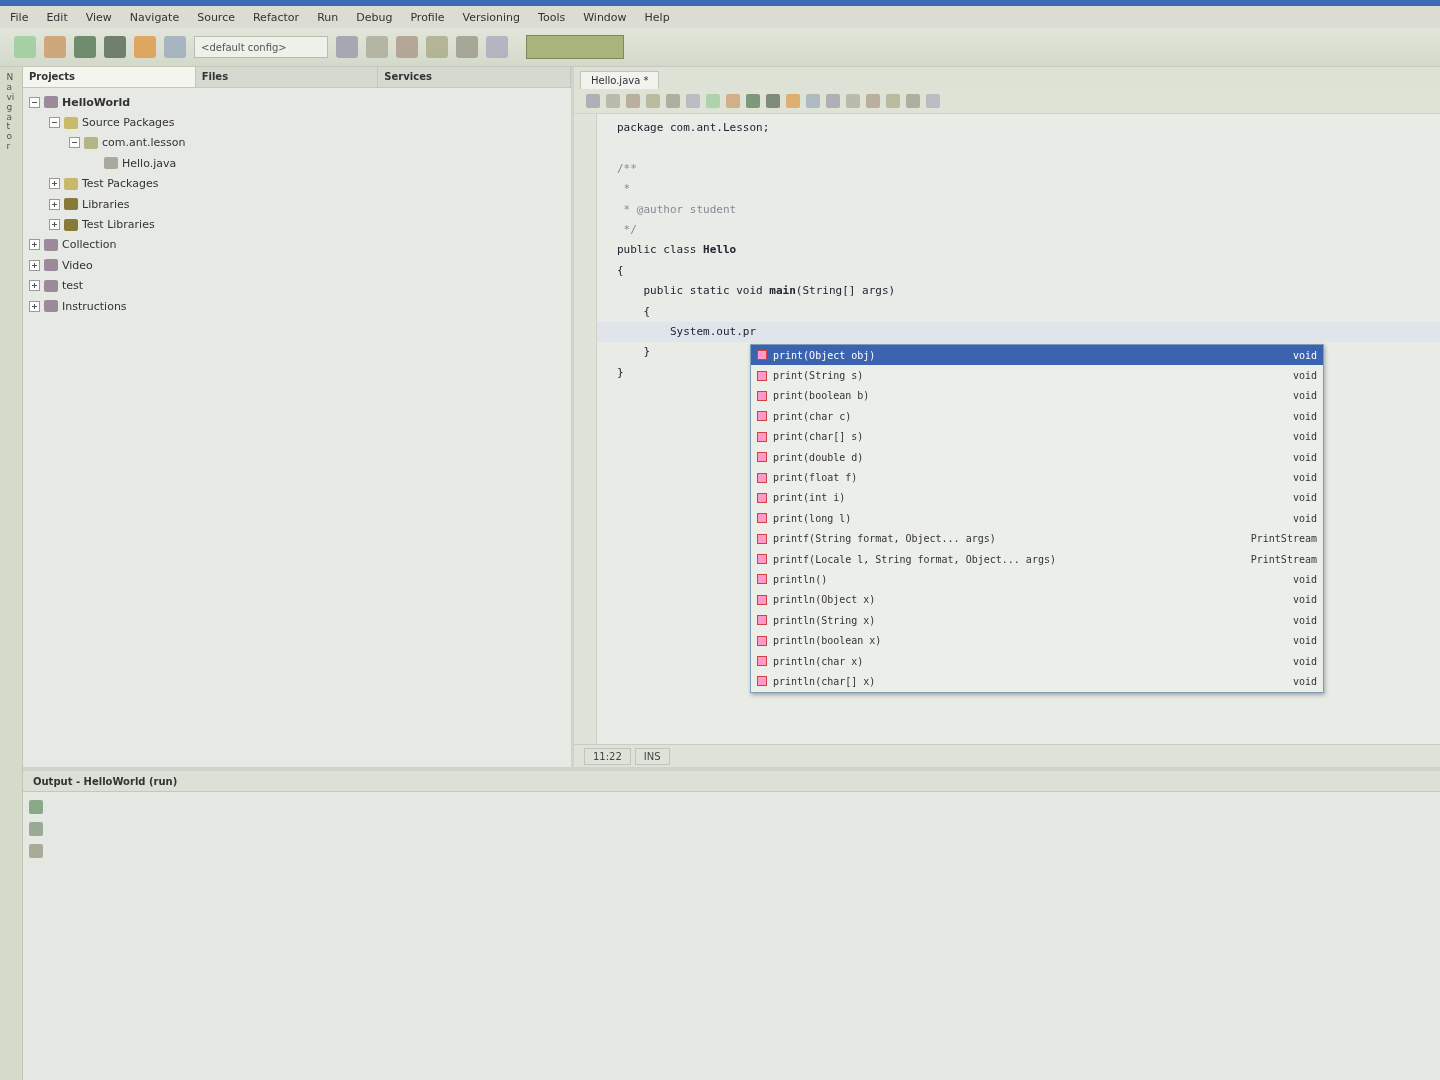  What do you see at coordinates (491, 17) in the screenshot?
I see `menu-item: Versioning` at bounding box center [491, 17].